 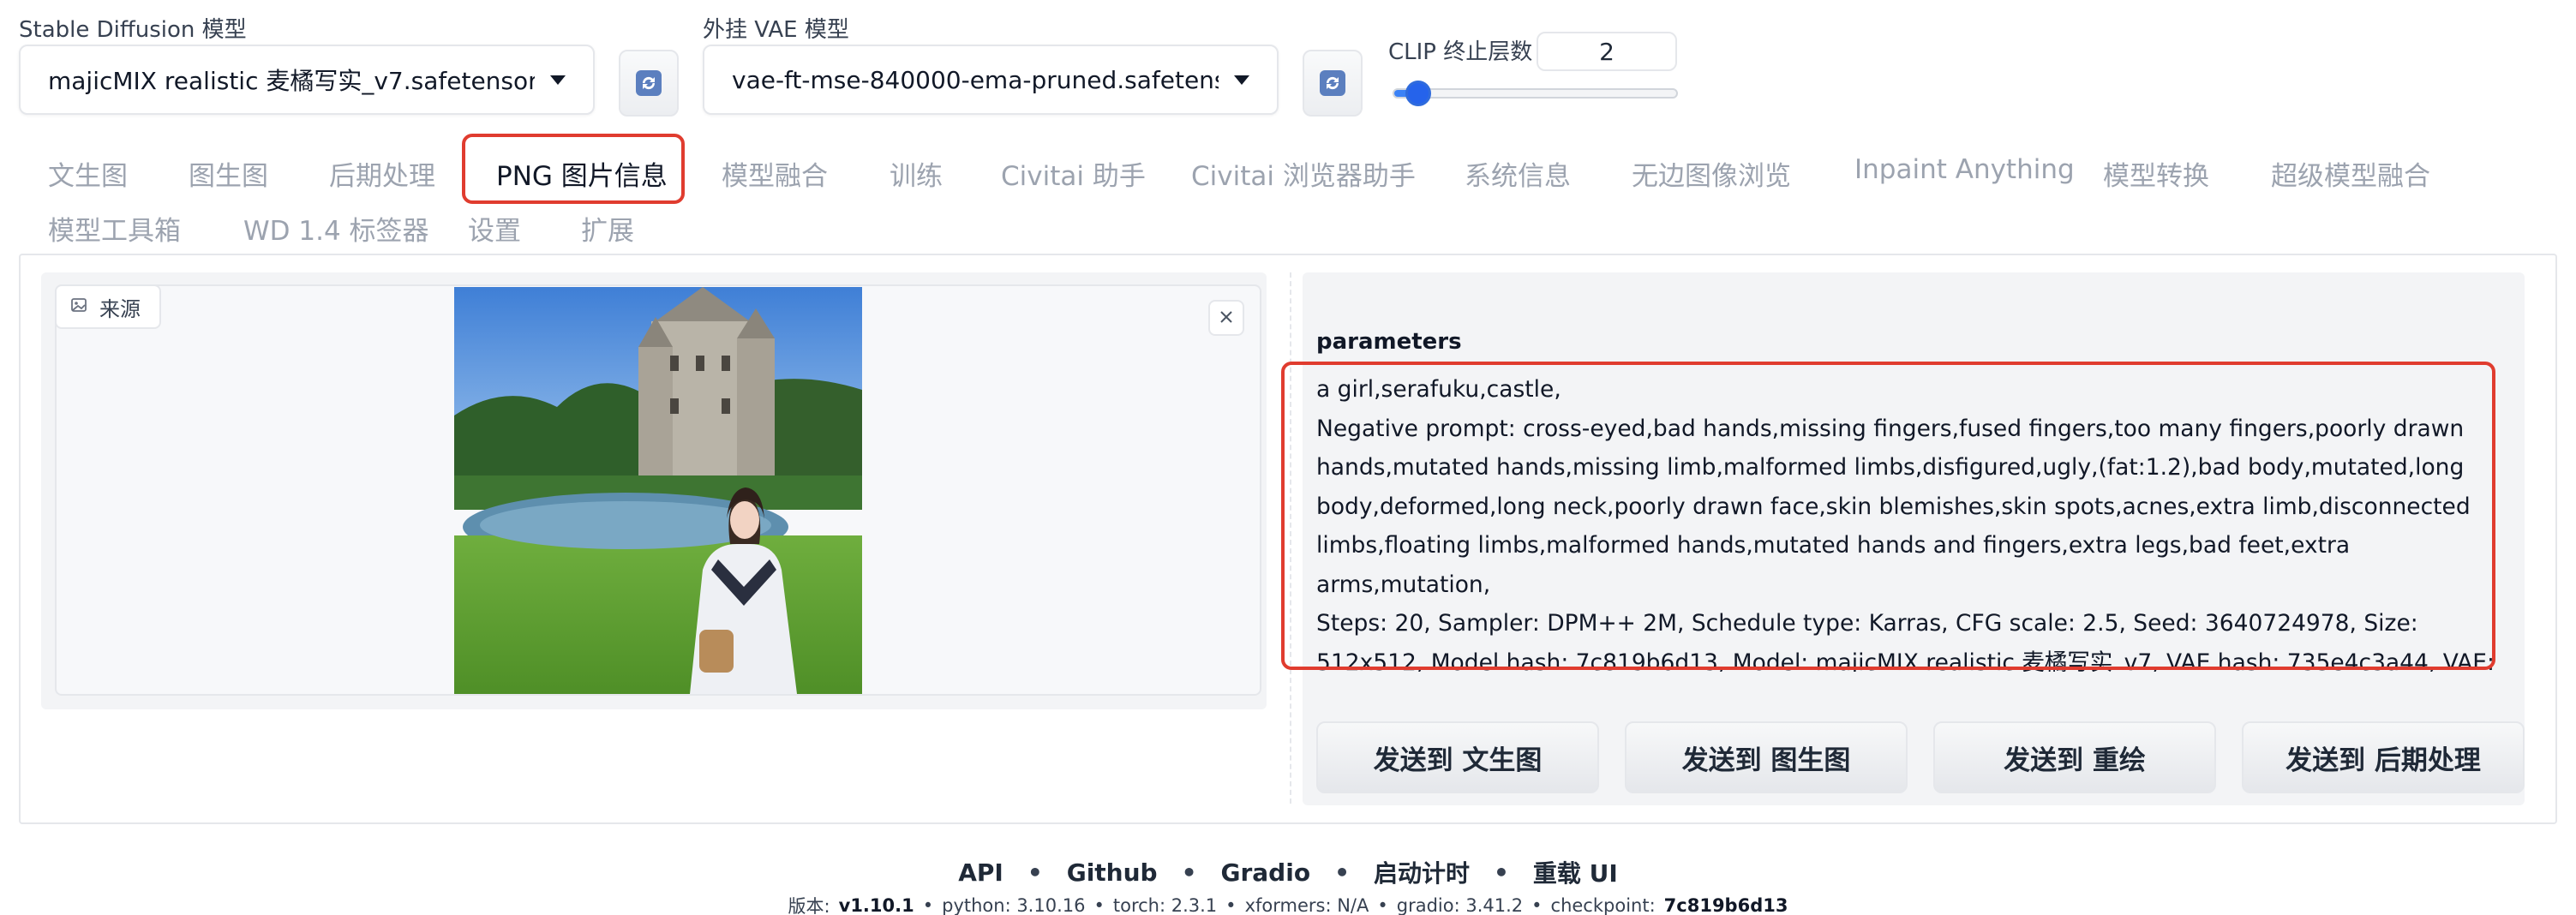 What do you see at coordinates (1603, 905) in the screenshot?
I see `checkpoint-label: checkpoint:` at bounding box center [1603, 905].